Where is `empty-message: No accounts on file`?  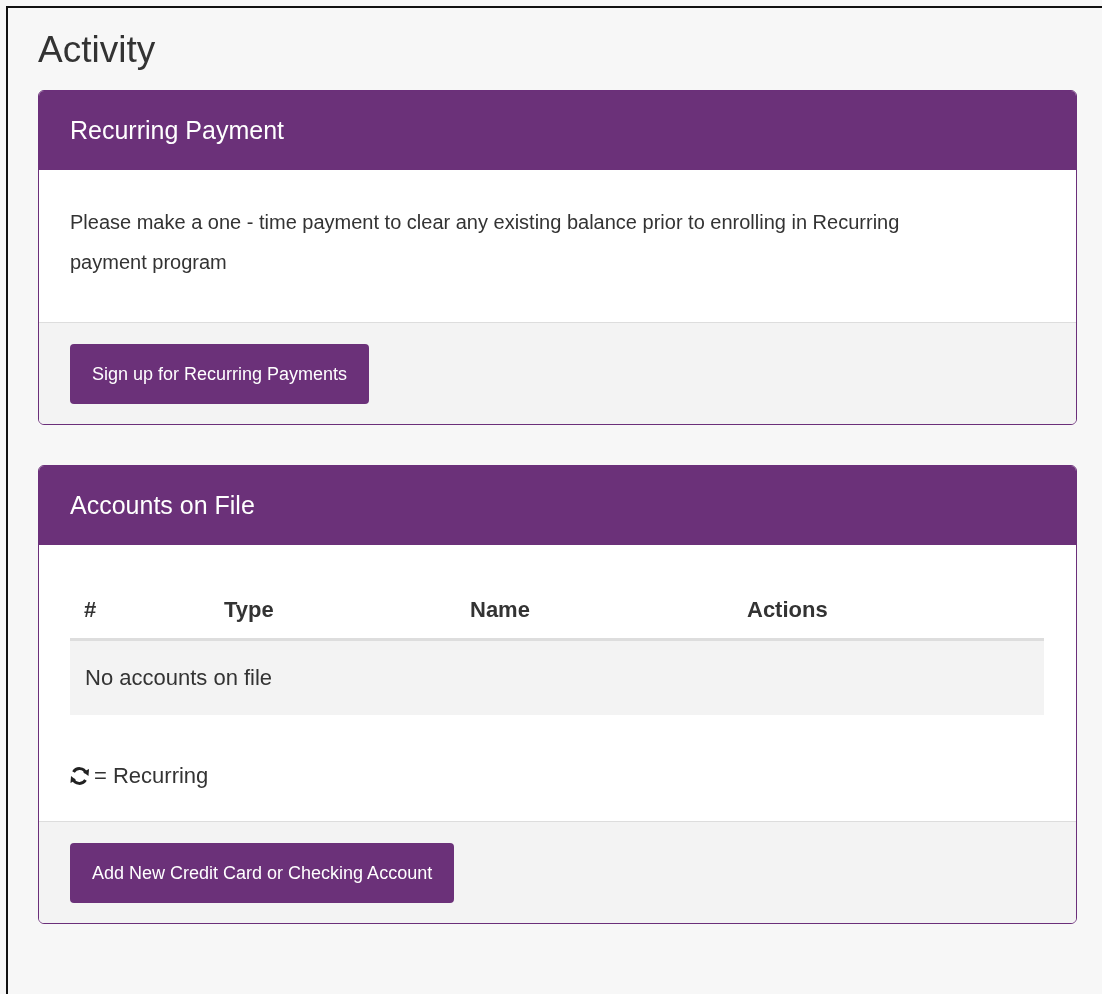 empty-message: No accounts on file is located at coordinates (557, 677).